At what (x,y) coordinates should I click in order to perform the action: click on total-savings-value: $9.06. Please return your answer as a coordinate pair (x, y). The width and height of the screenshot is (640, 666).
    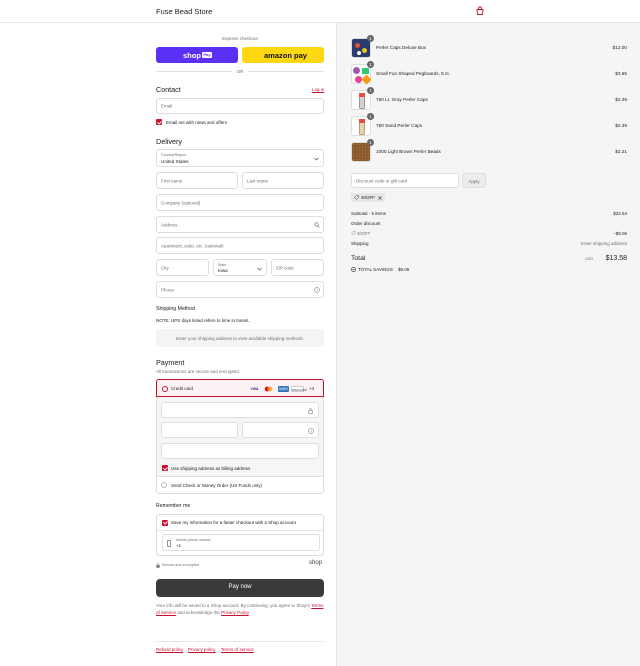
    Looking at the image, I should click on (404, 269).